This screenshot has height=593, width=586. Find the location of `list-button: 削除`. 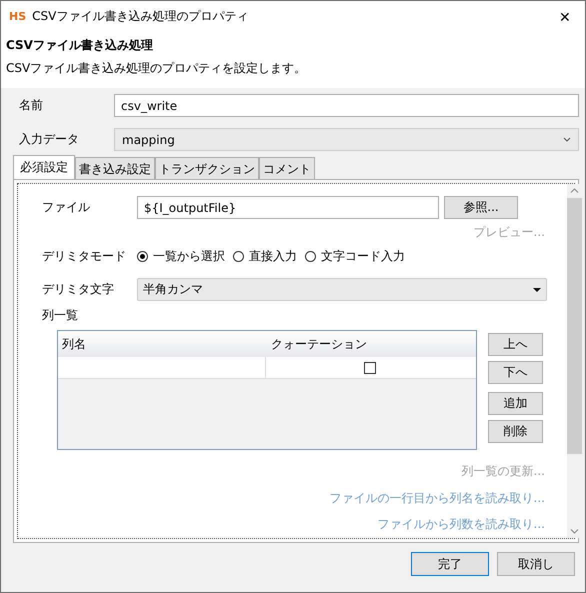

list-button: 削除 is located at coordinates (515, 432).